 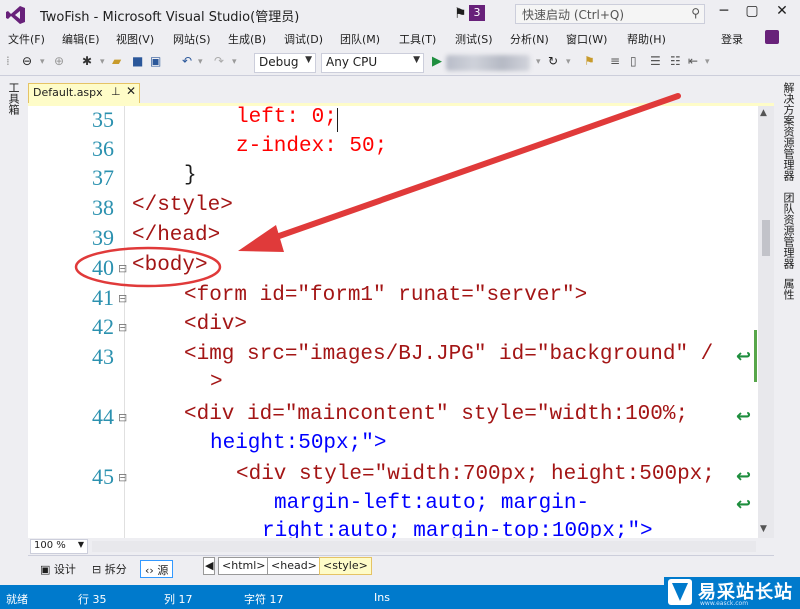 What do you see at coordinates (763, 529) in the screenshot?
I see `scroll-down-icon: ▼` at bounding box center [763, 529].